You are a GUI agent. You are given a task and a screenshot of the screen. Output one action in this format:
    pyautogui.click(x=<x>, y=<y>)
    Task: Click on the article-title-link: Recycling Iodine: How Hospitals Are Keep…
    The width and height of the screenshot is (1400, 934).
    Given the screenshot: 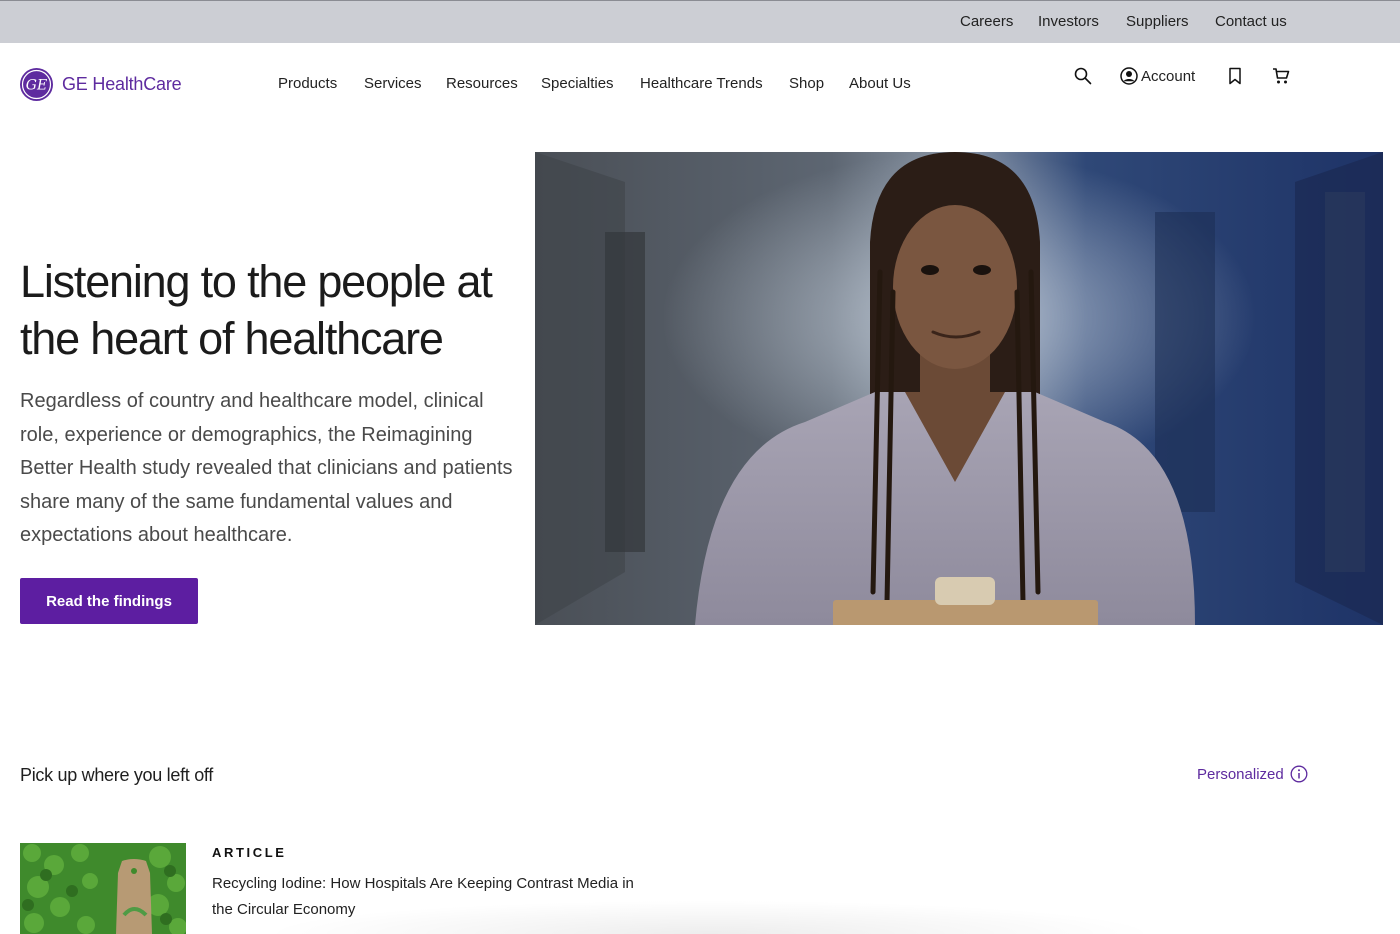 What is the action you would take?
    pyautogui.click(x=432, y=896)
    